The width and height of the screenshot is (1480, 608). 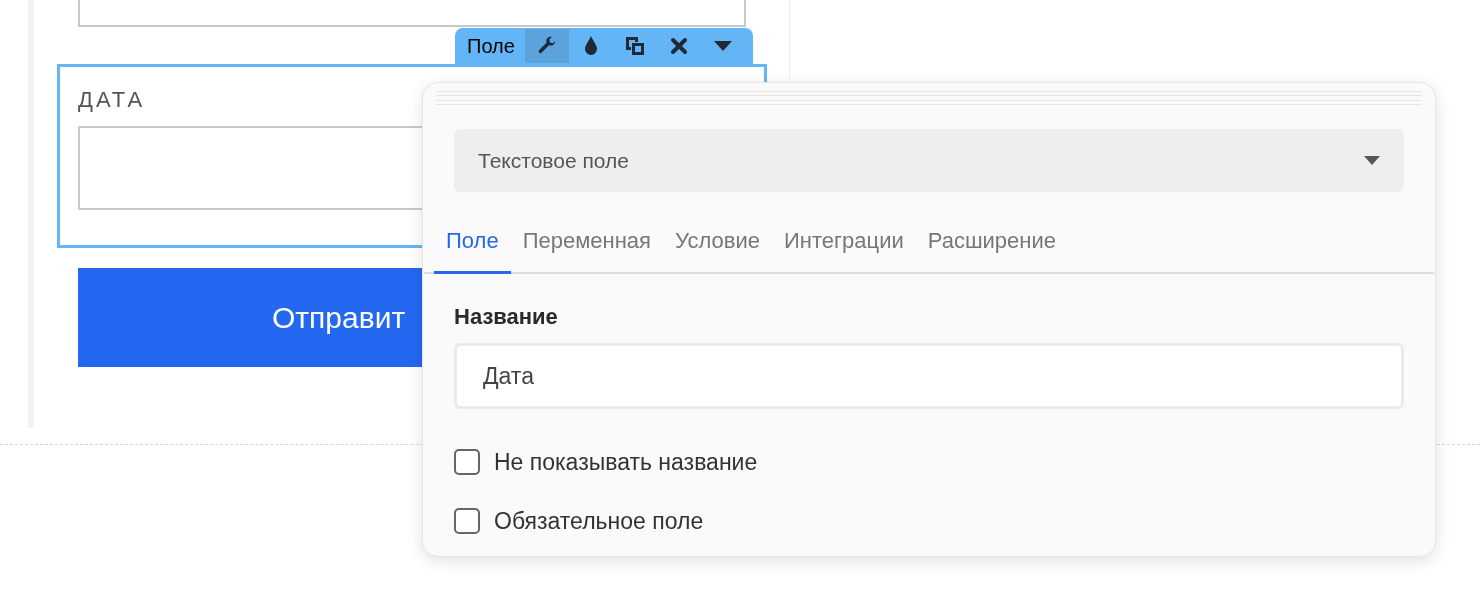 What do you see at coordinates (491, 46) in the screenshot?
I see `toolbar-label: Поле` at bounding box center [491, 46].